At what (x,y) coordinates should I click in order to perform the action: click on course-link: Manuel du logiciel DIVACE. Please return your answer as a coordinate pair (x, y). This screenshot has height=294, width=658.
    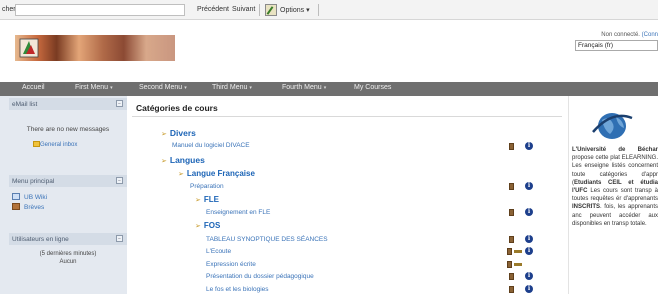
    Looking at the image, I should click on (211, 145).